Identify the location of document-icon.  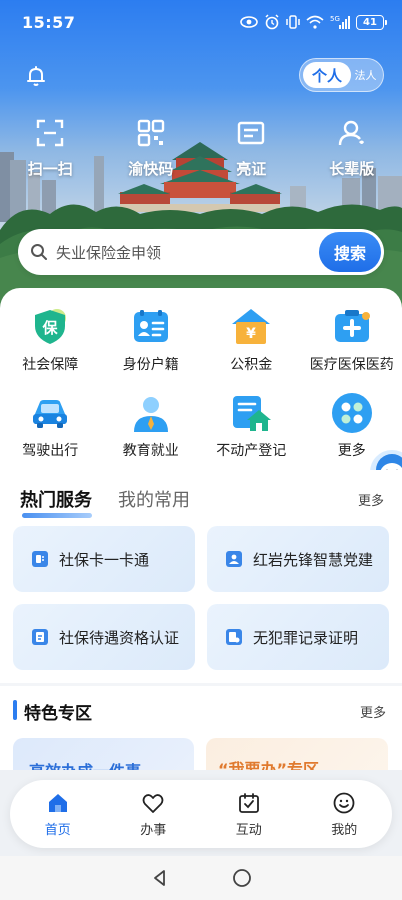
(234, 637).